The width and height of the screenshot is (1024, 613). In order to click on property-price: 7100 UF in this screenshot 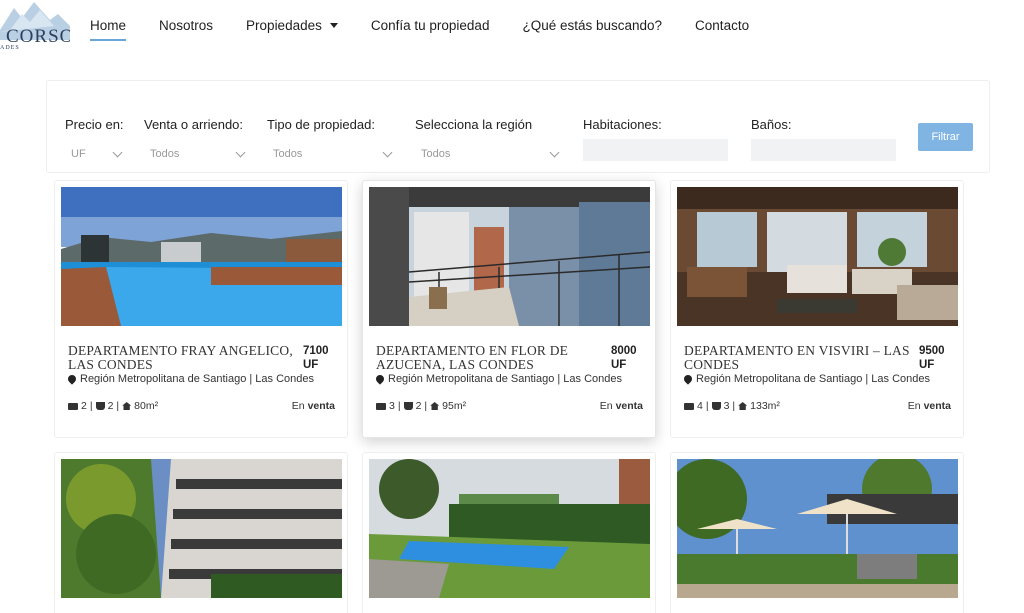, I will do `click(316, 358)`.